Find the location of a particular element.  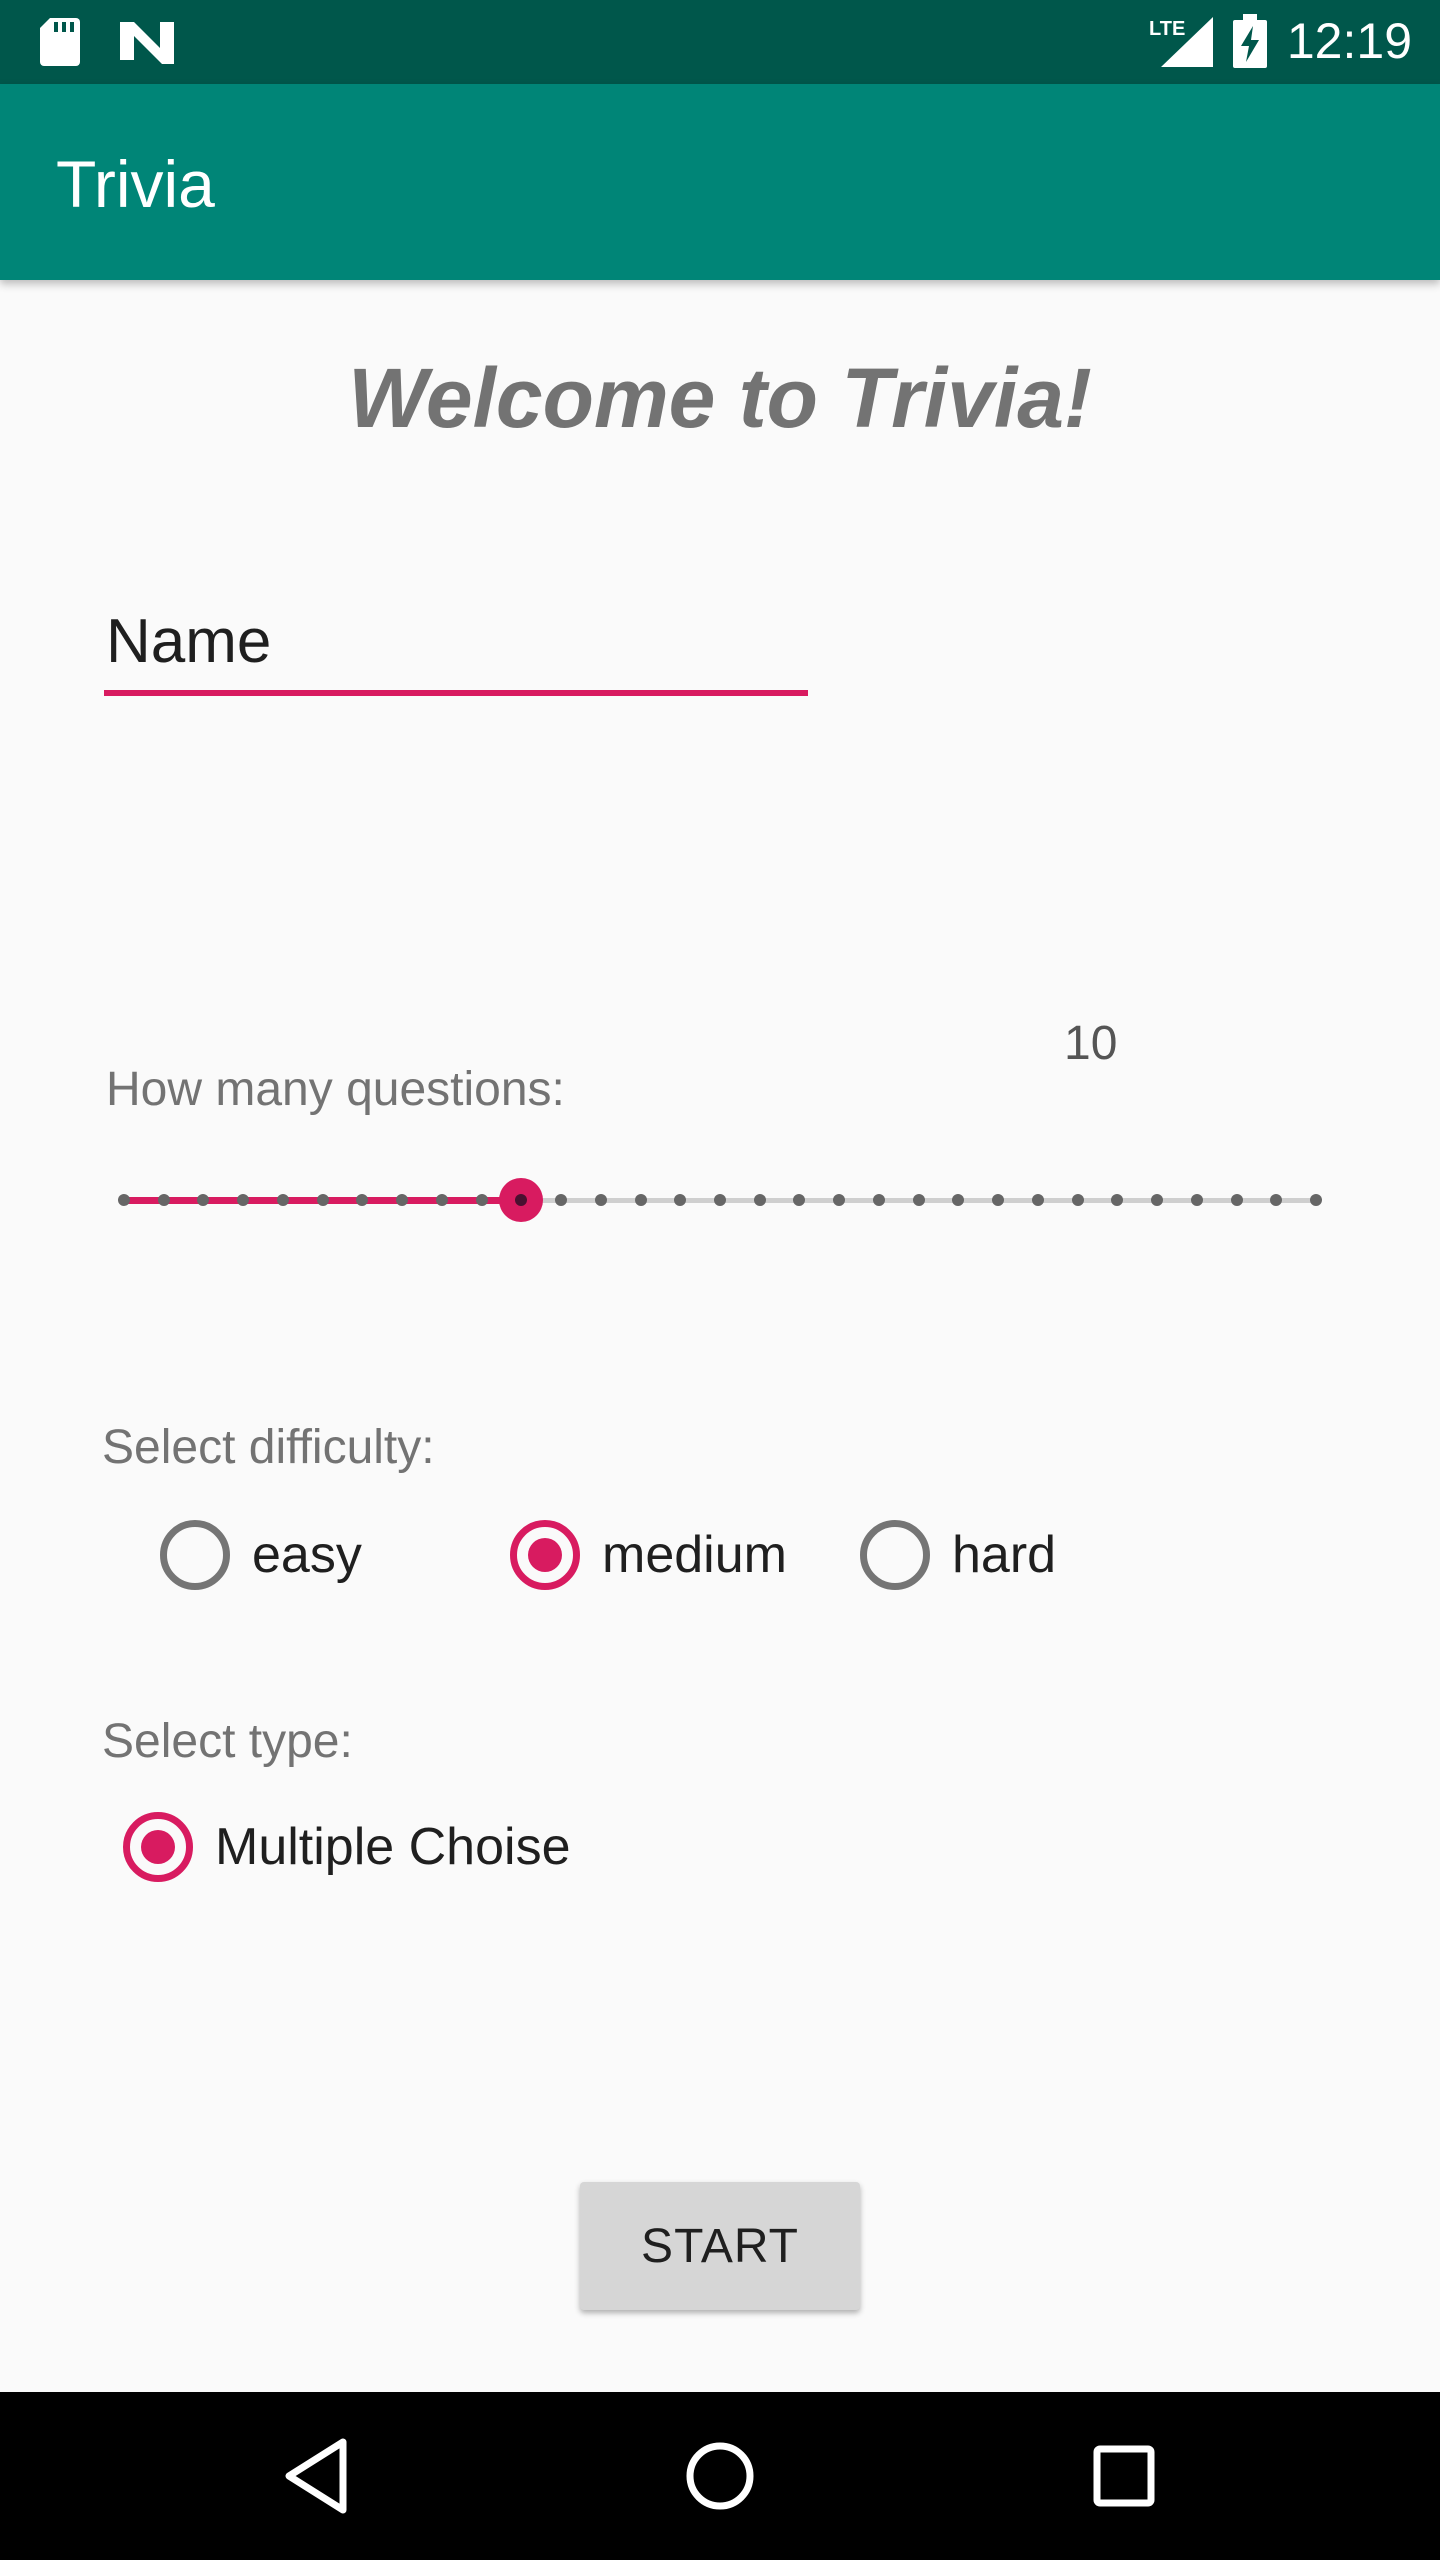

home-icon is located at coordinates (720, 2476).